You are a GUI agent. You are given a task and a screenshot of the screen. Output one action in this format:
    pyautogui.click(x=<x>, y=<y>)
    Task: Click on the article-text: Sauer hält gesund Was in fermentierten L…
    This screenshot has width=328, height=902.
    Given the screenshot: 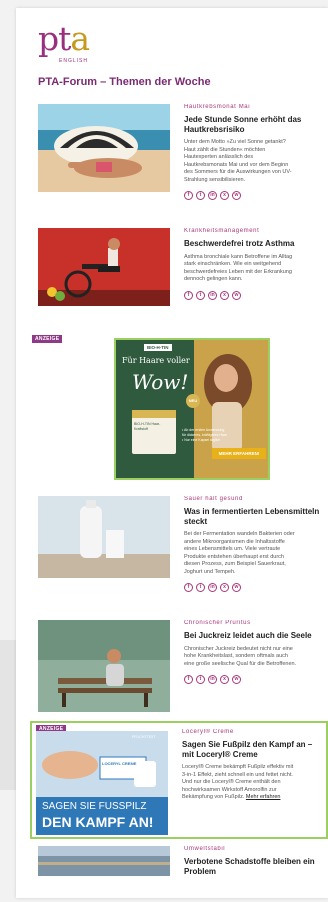 What is the action you would take?
    pyautogui.click(x=256, y=544)
    